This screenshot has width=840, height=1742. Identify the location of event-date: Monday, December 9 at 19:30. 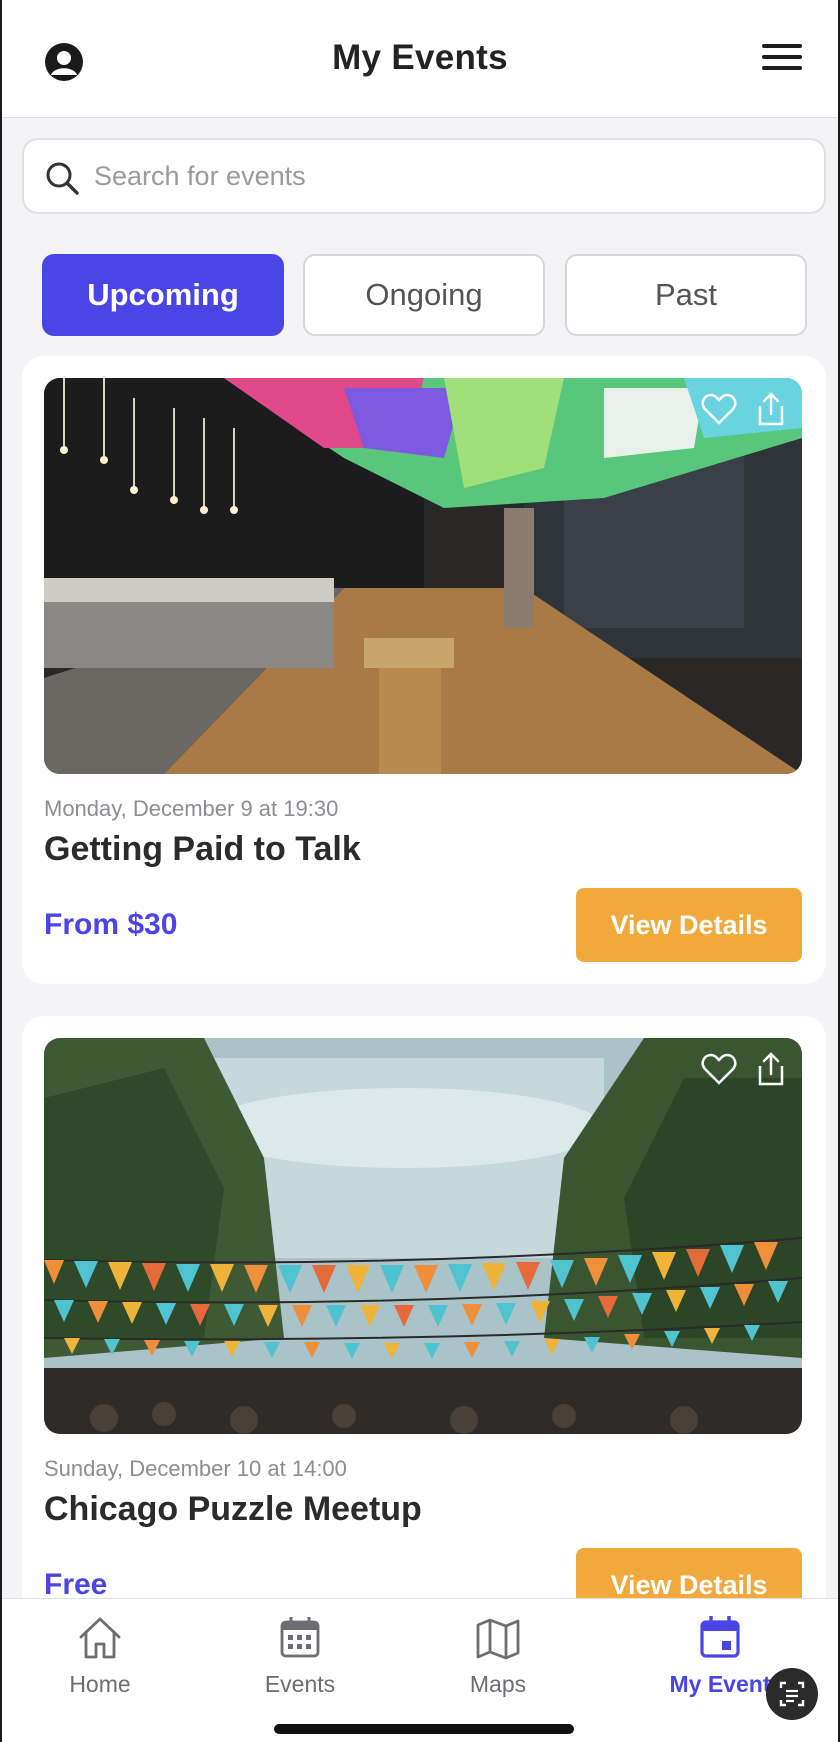
(191, 808).